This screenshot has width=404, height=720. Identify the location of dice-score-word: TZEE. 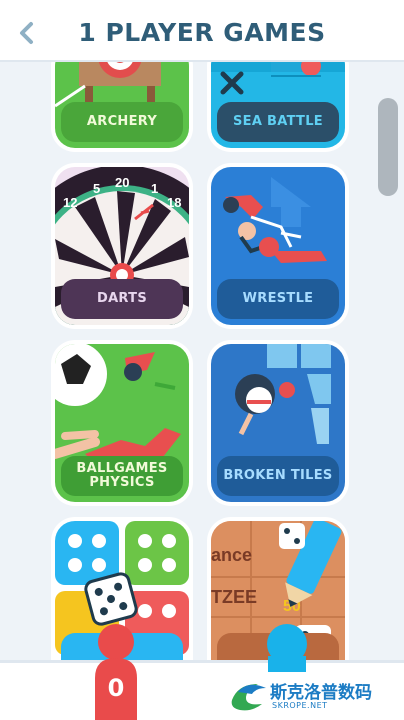
(234, 597).